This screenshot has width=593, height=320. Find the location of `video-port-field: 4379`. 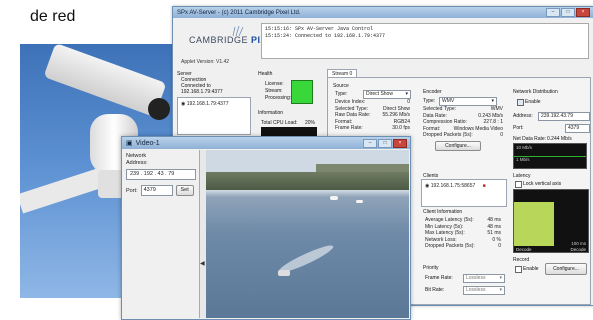

video-port-field: 4379 is located at coordinates (156, 190).